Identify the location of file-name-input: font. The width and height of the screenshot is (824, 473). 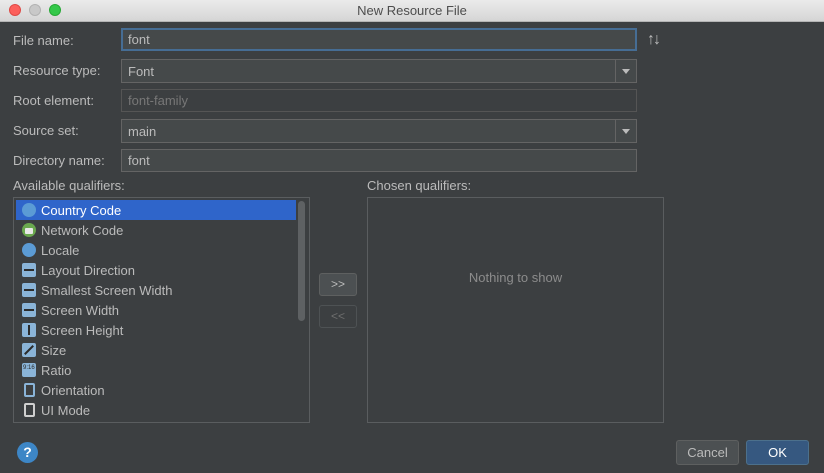
(379, 39).